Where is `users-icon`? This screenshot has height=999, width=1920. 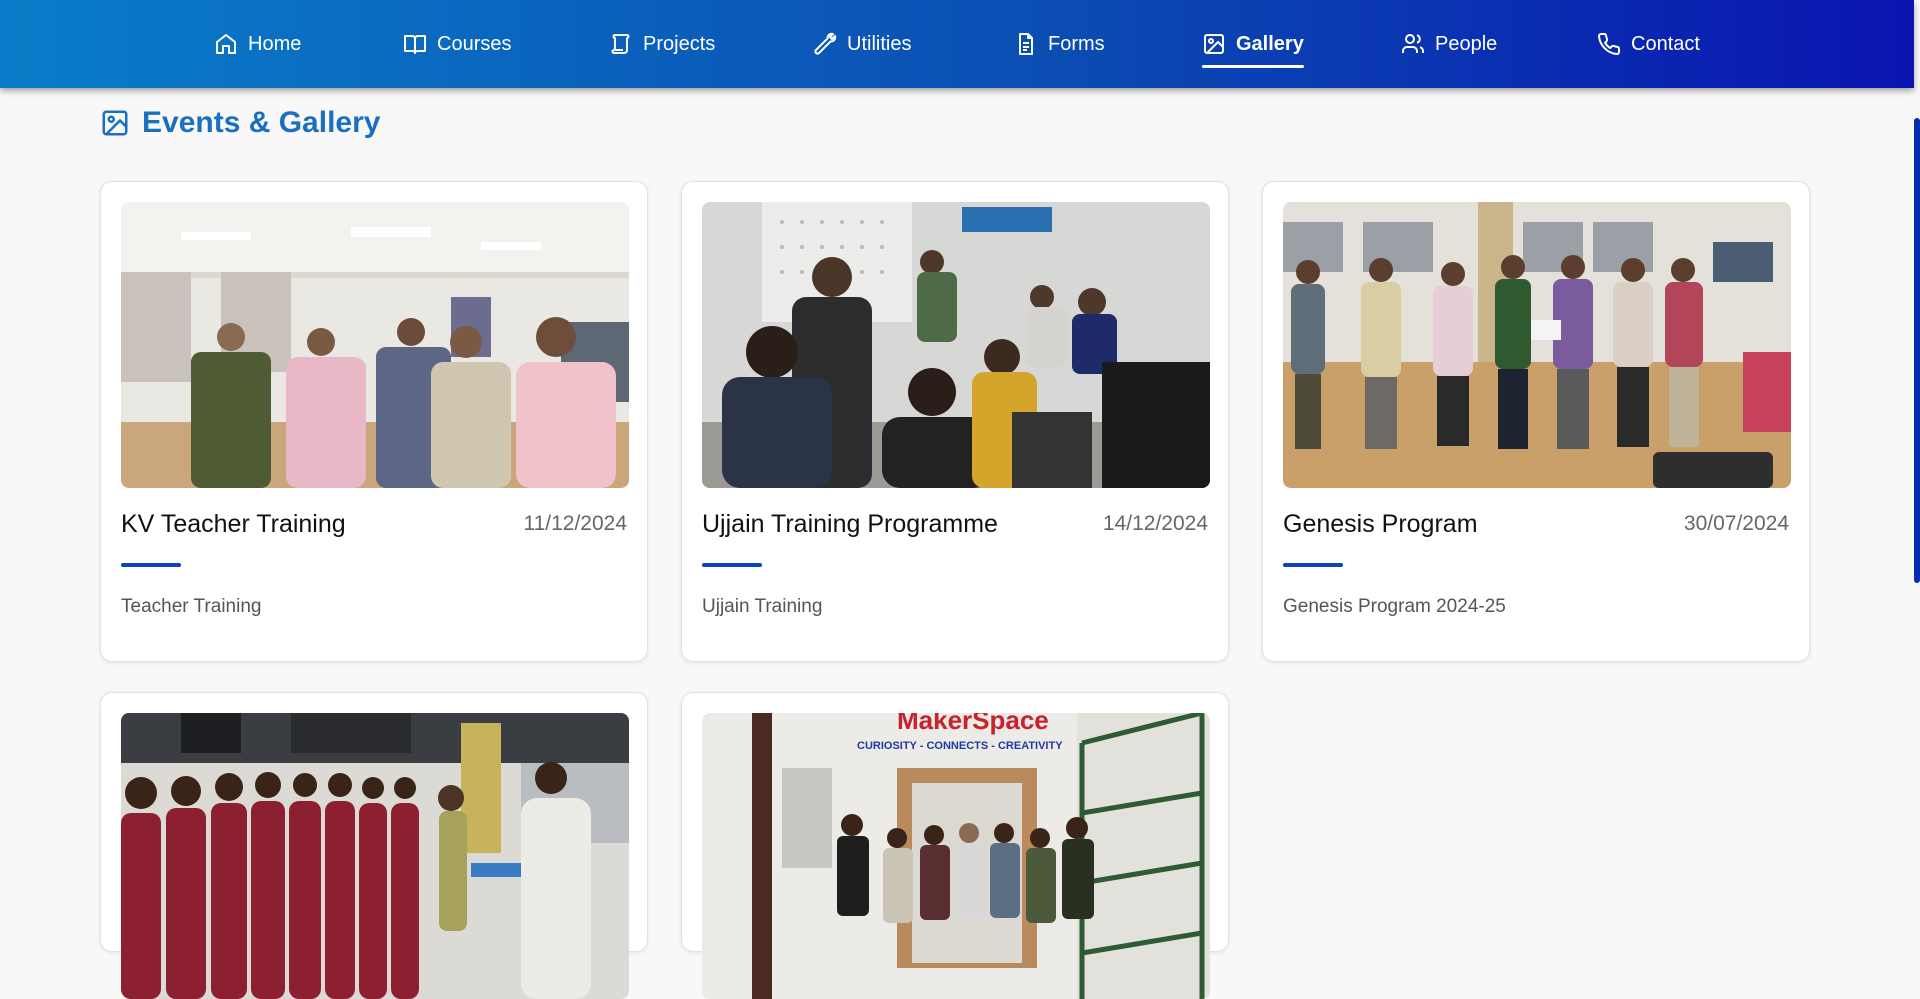
users-icon is located at coordinates (1413, 43).